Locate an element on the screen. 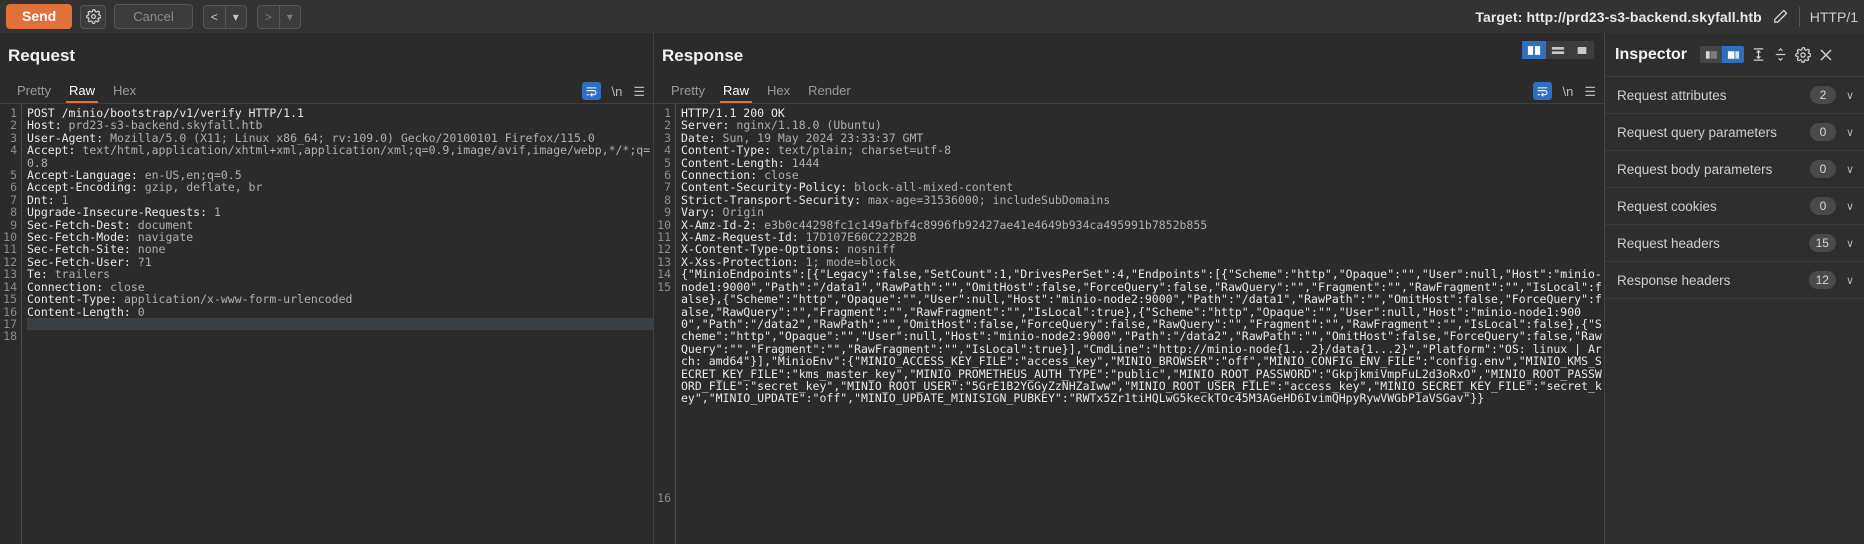  request-tab-icons: \n ☰ is located at coordinates (613, 91).